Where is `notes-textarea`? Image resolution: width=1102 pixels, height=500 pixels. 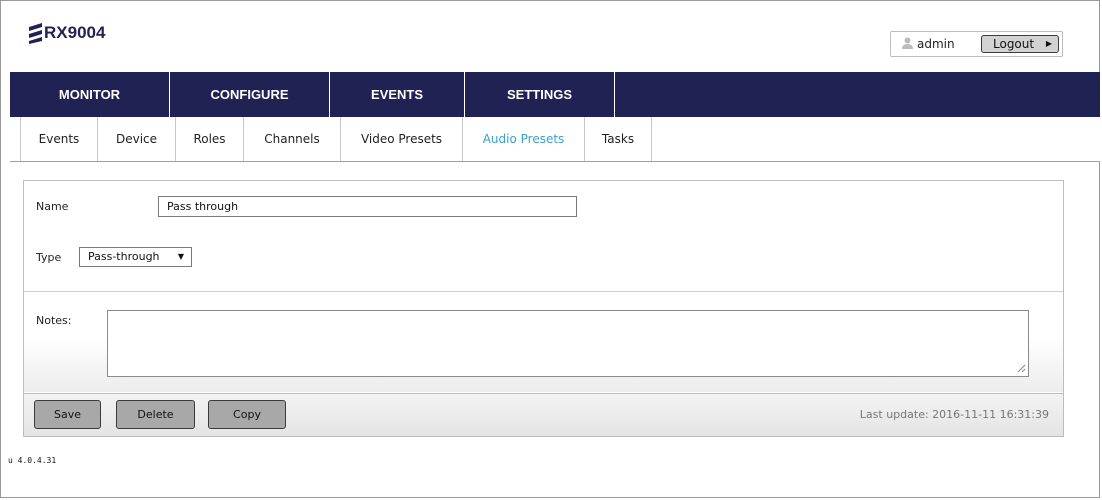
notes-textarea is located at coordinates (568, 343).